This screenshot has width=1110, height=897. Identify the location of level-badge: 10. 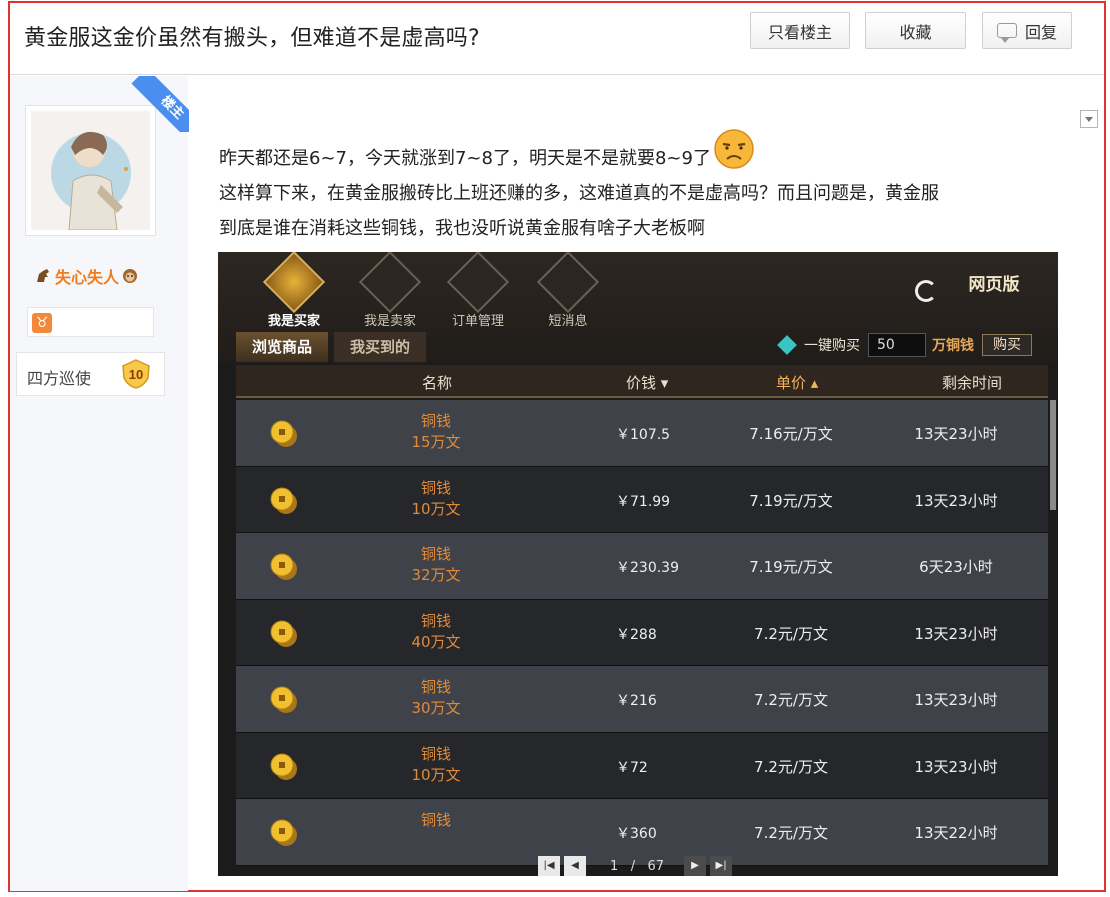
(136, 374).